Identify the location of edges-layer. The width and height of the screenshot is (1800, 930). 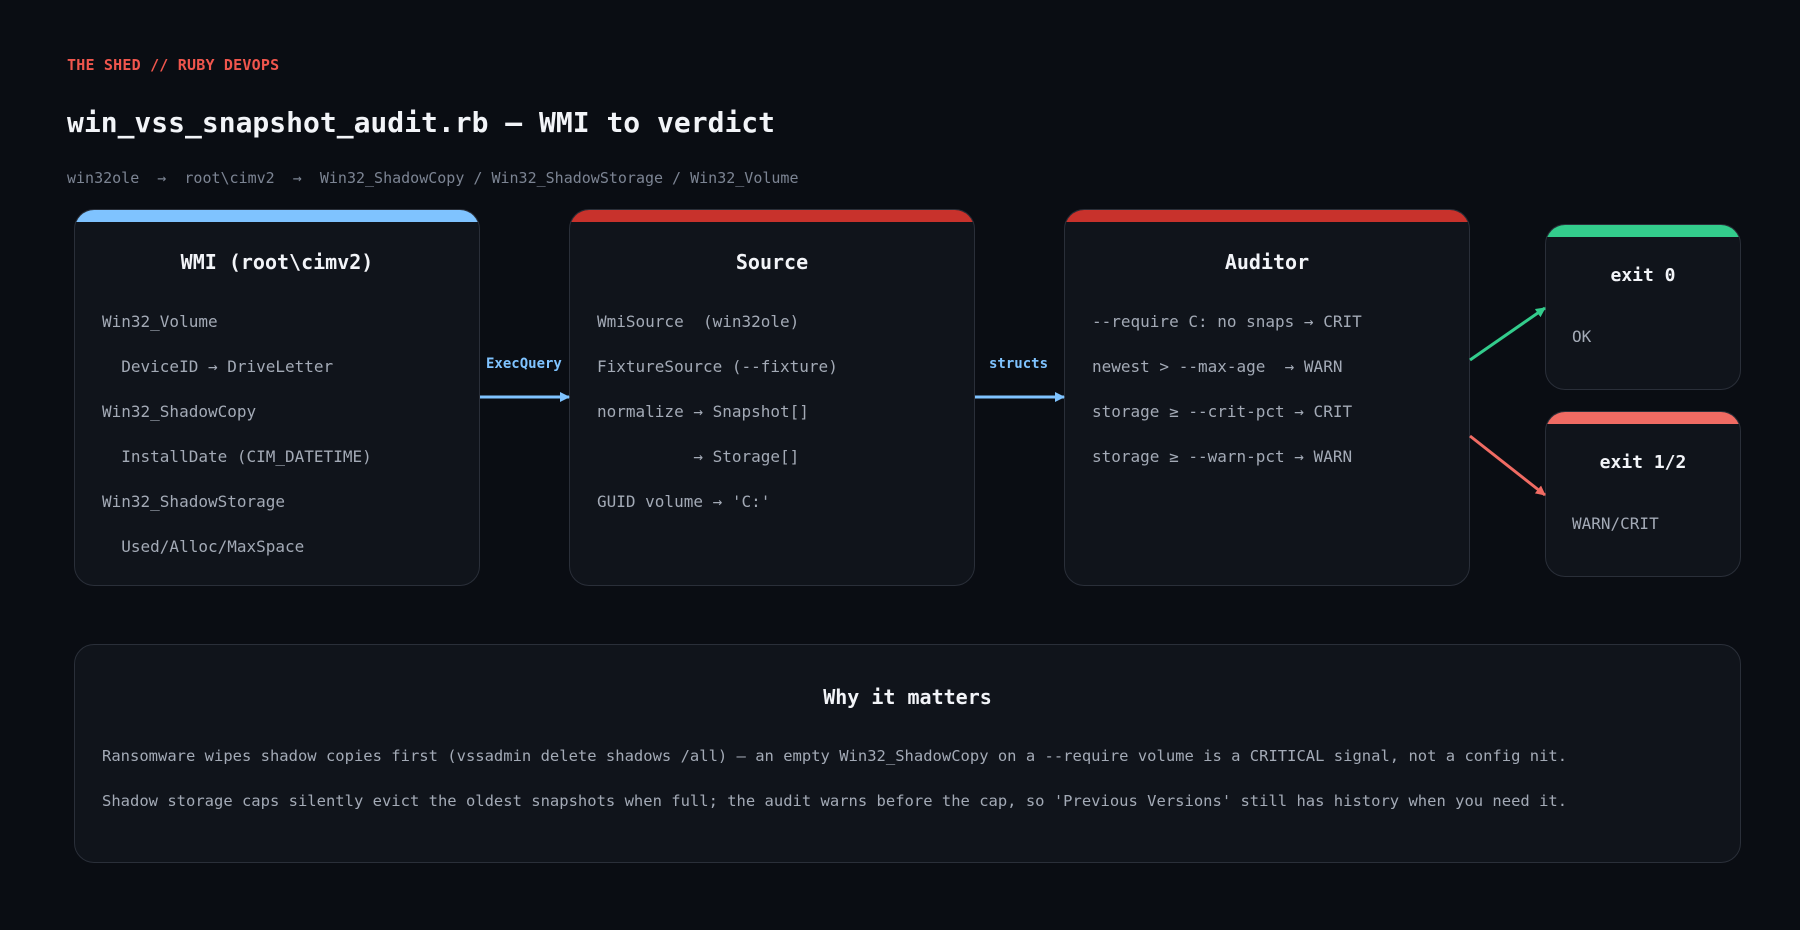
(1013, 401).